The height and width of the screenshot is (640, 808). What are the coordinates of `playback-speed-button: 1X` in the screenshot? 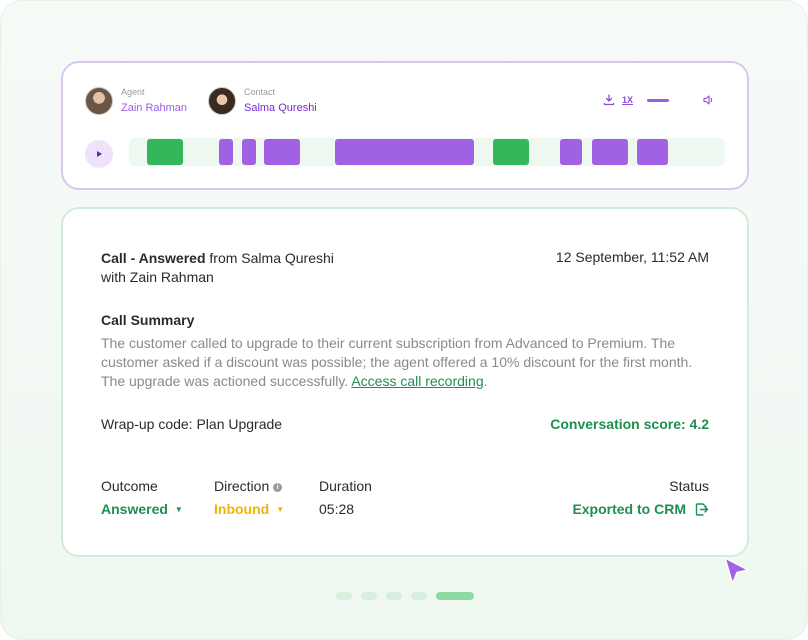 It's located at (627, 100).